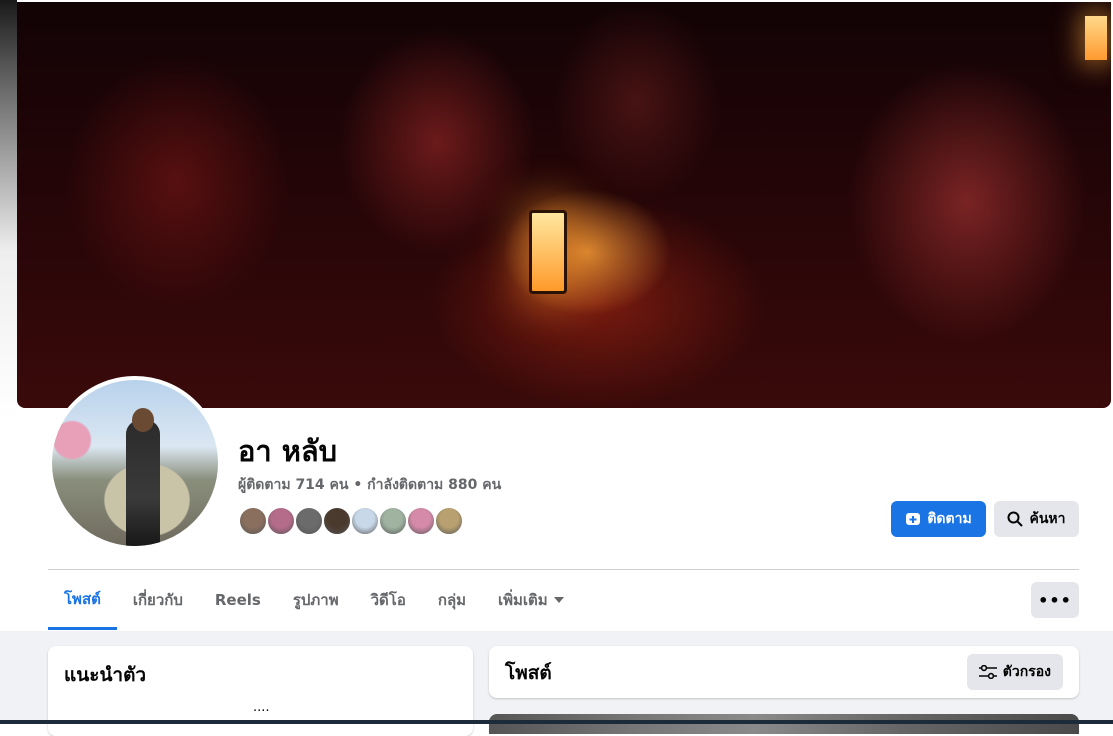 The image size is (1113, 736). What do you see at coordinates (528, 673) in the screenshot?
I see `posts-title: โพสต์` at bounding box center [528, 673].